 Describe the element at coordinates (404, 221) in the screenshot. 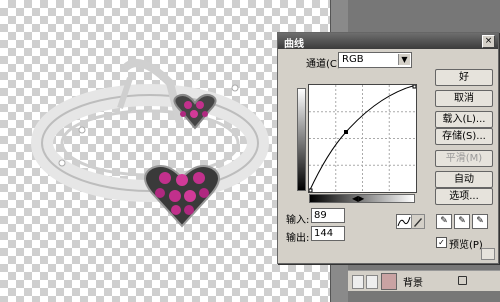

I see `curve-tool-icon` at that location.